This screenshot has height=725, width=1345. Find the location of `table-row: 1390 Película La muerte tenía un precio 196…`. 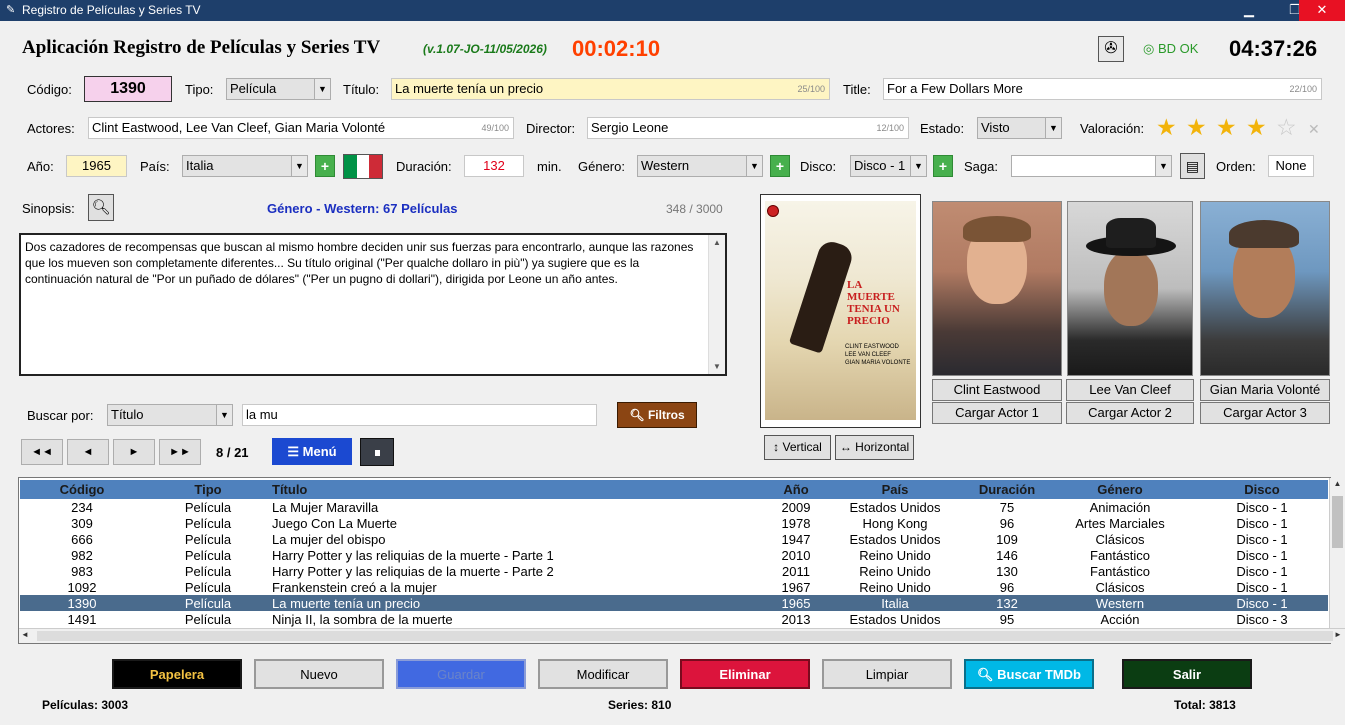

table-row: 1390 Película La muerte tenía un precio 196… is located at coordinates (674, 603).